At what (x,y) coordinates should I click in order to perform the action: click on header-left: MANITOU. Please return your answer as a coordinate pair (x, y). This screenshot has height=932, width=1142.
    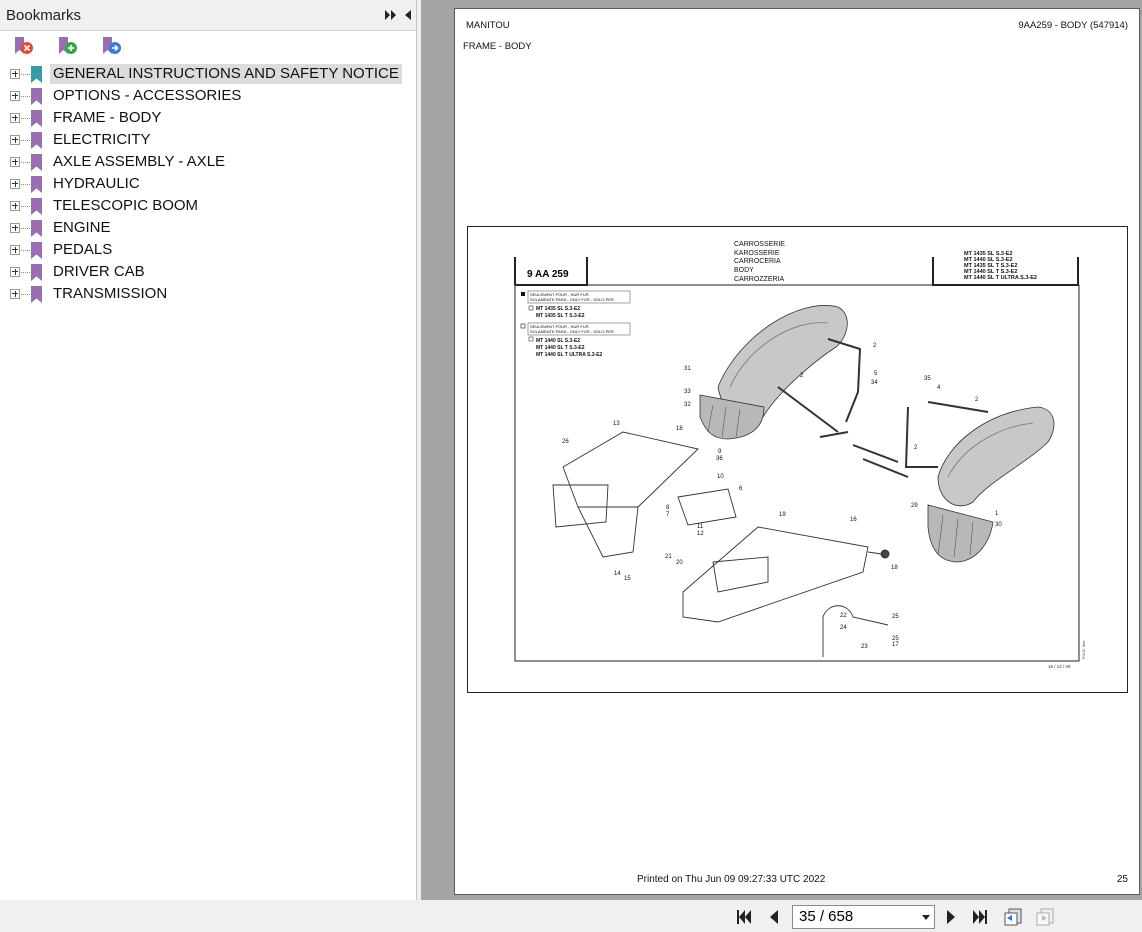
    Looking at the image, I should click on (488, 25).